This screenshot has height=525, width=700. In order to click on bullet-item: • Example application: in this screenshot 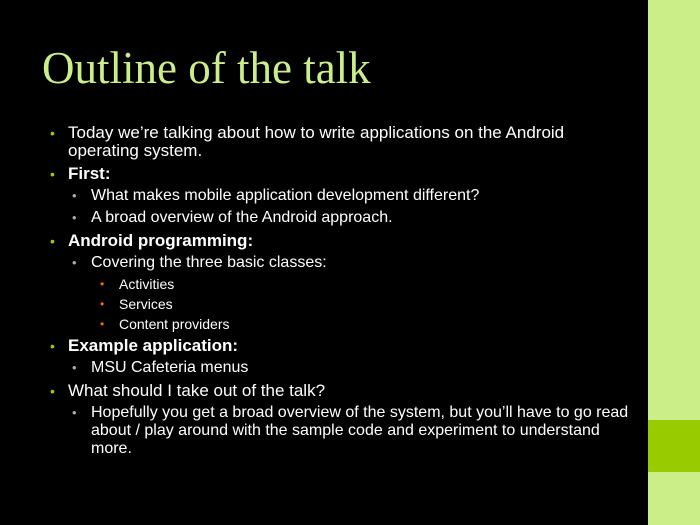, I will do `click(340, 346)`.